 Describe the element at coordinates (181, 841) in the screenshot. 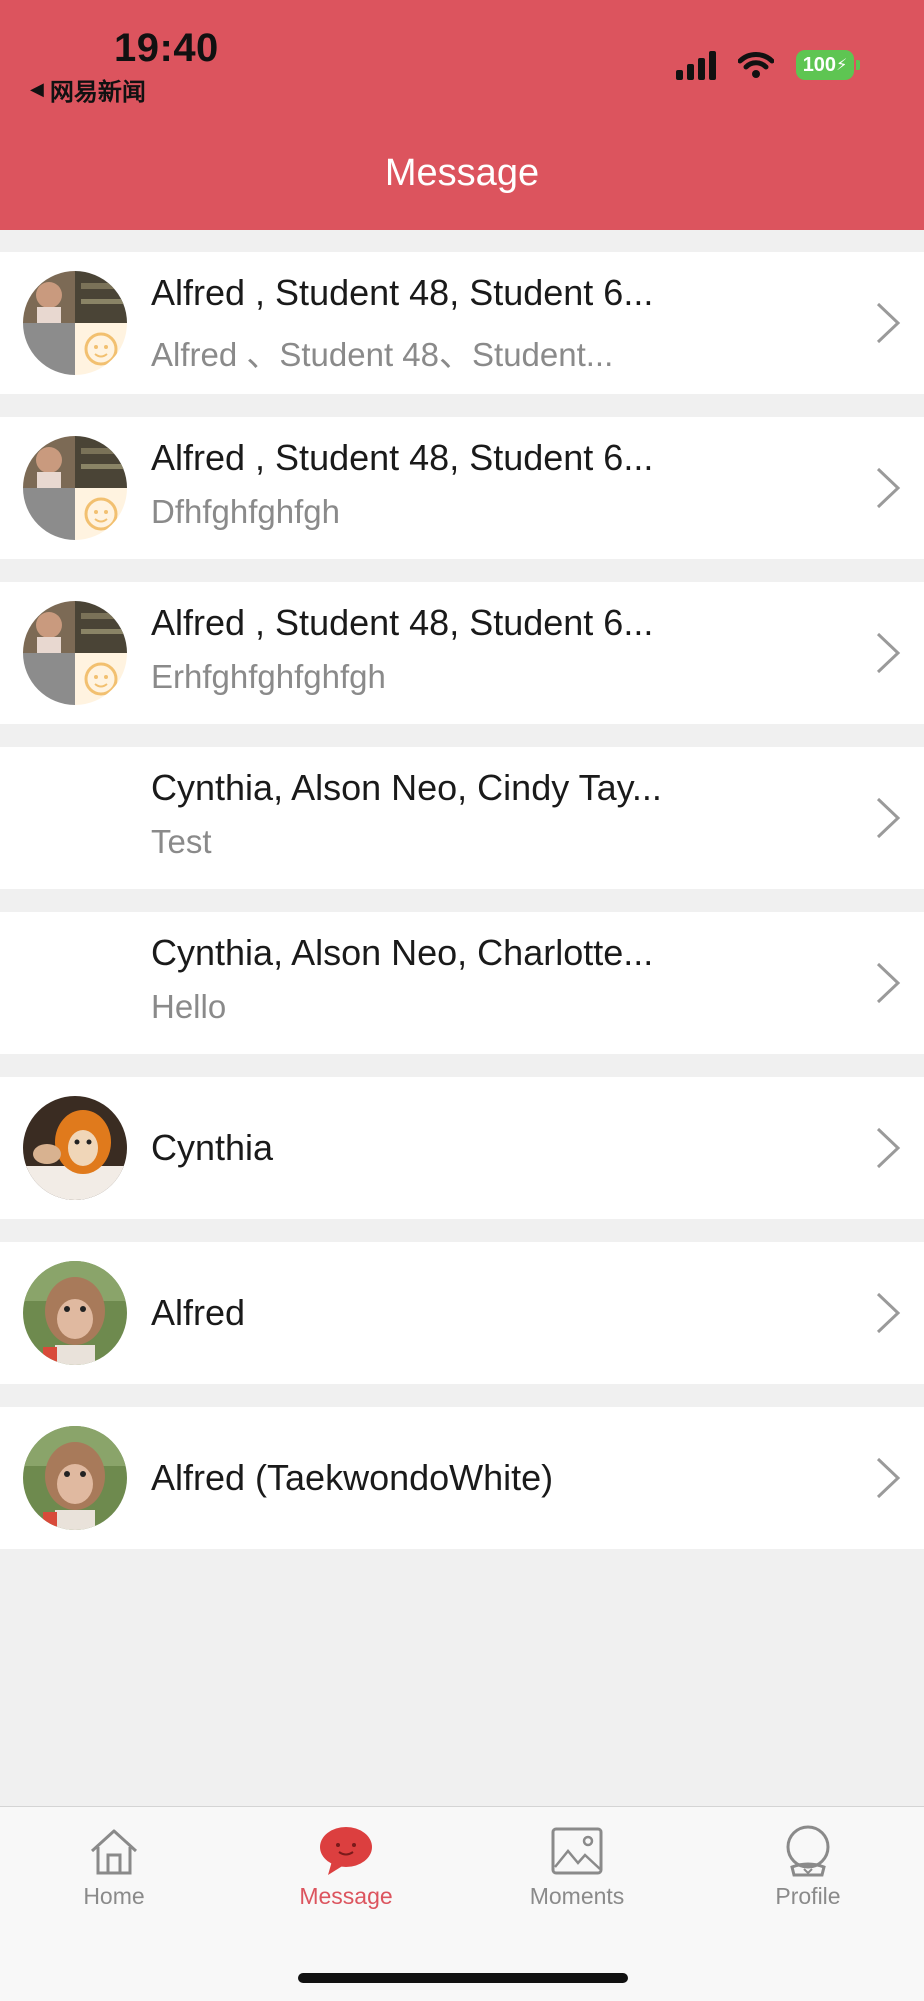

I see `conversation-preview: Test` at that location.